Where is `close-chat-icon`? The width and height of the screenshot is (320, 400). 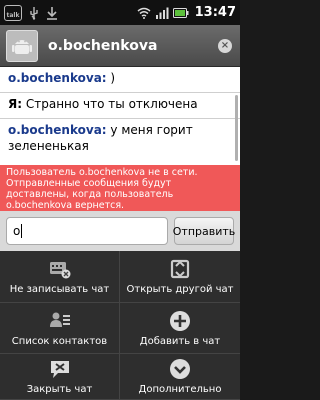
close-chat-icon is located at coordinates (60, 369).